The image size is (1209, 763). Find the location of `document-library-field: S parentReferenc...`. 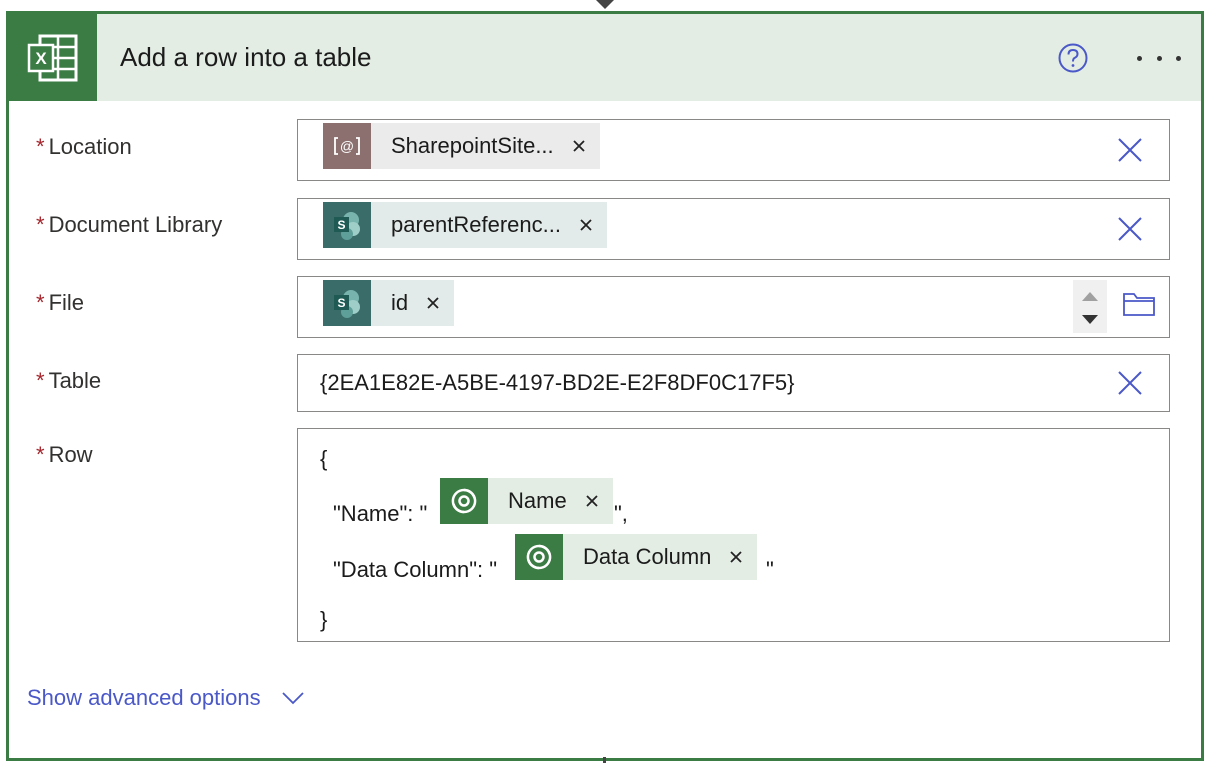

document-library-field: S parentReferenc... is located at coordinates (733, 229).